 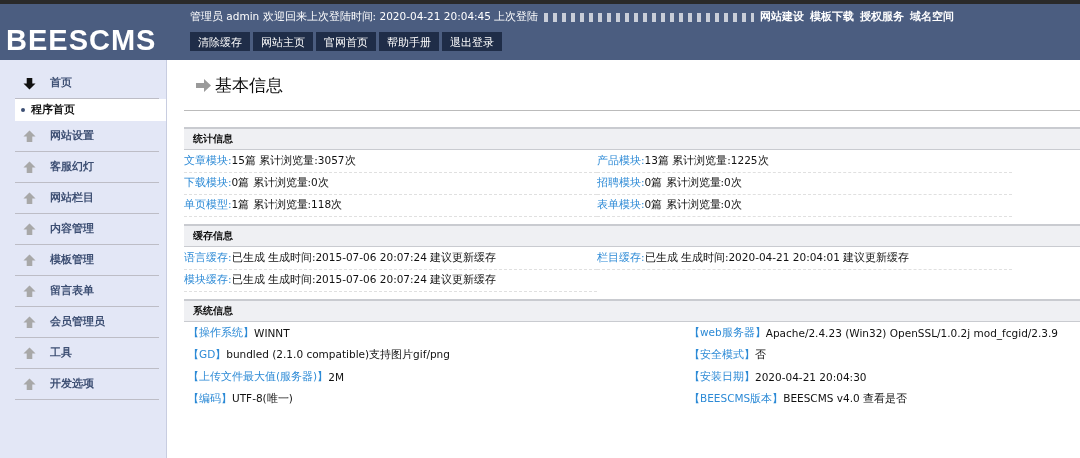 What do you see at coordinates (87, 198) in the screenshot?
I see `sidebar-item: 网站栏目` at bounding box center [87, 198].